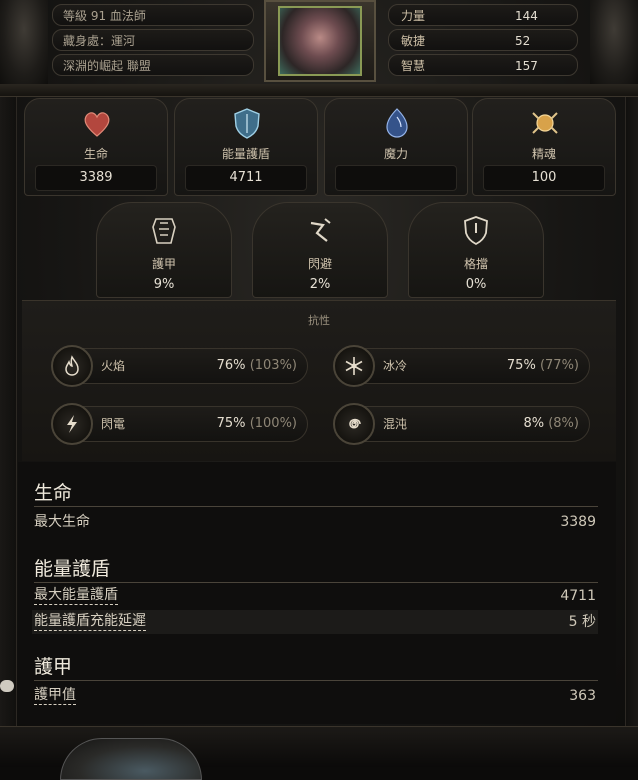  What do you see at coordinates (551, 423) in the screenshot?
I see `resistance-value: 8% (8%)` at bounding box center [551, 423].